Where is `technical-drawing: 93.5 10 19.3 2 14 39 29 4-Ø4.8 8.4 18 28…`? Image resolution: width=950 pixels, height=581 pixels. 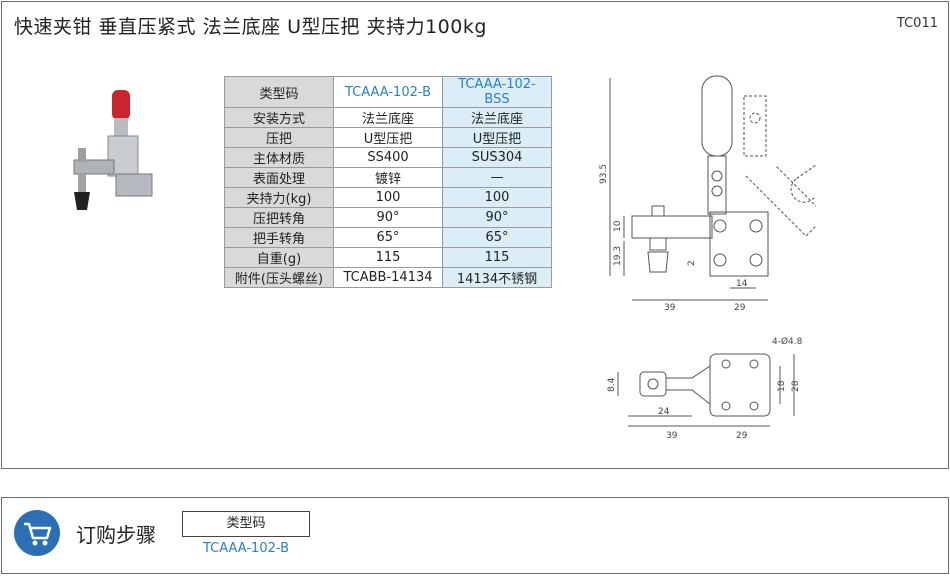
technical-drawing: 93.5 10 19.3 2 14 39 29 4-Ø4.8 8.4 18 28… is located at coordinates (707, 258).